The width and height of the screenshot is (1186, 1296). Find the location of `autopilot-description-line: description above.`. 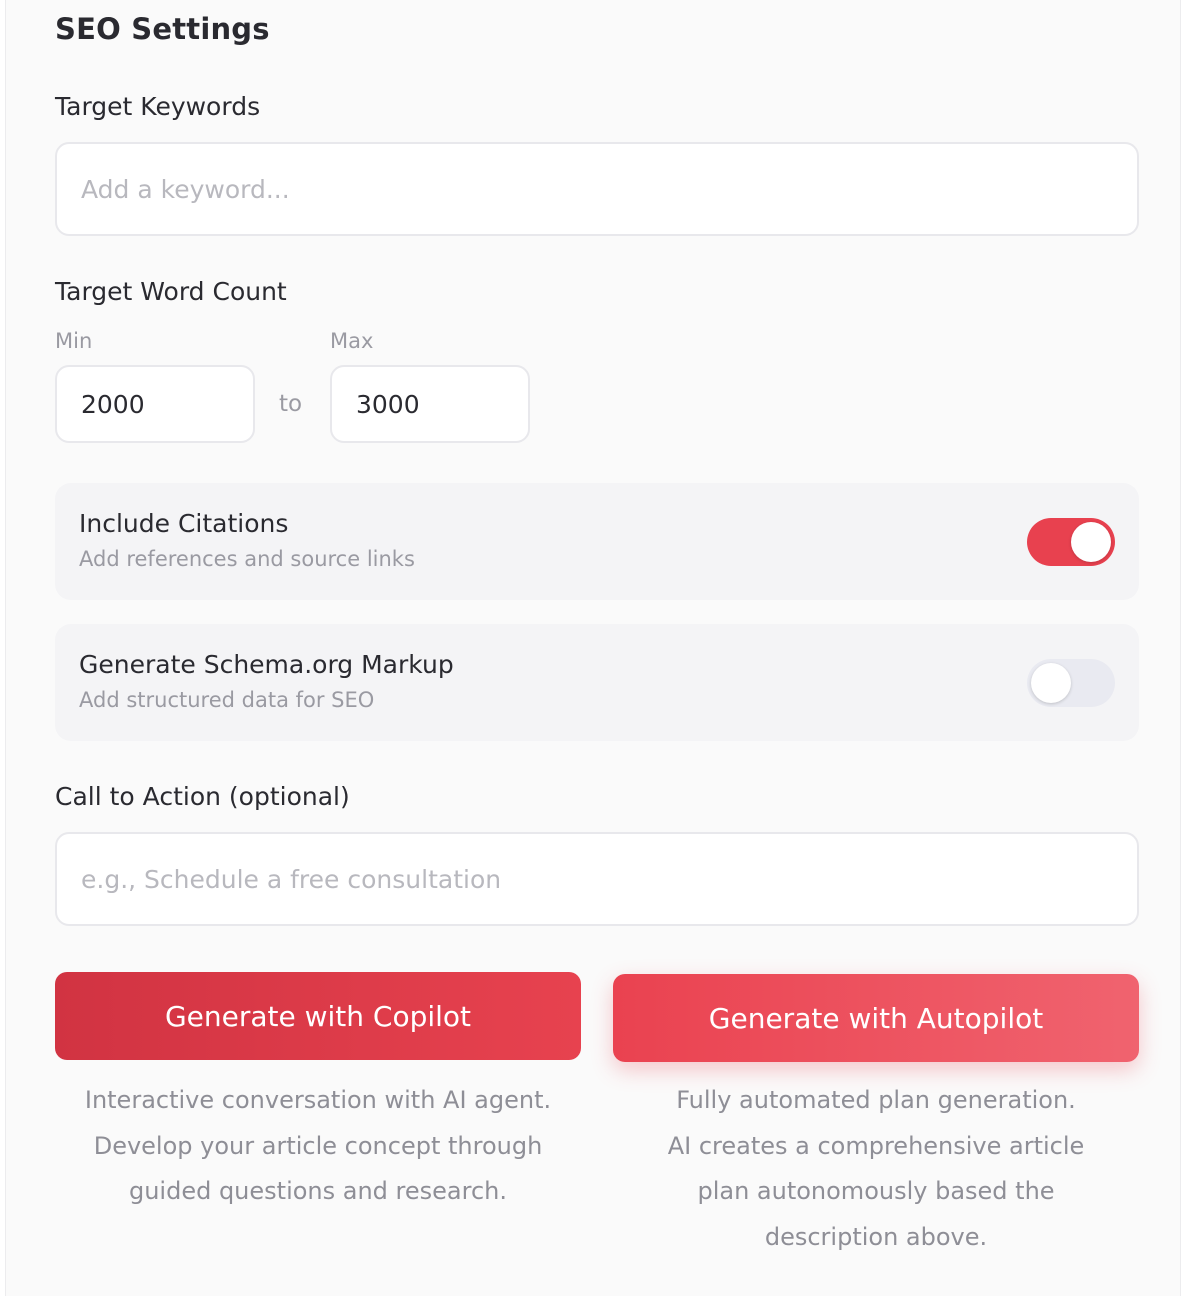

autopilot-description-line: description above. is located at coordinates (876, 1236).